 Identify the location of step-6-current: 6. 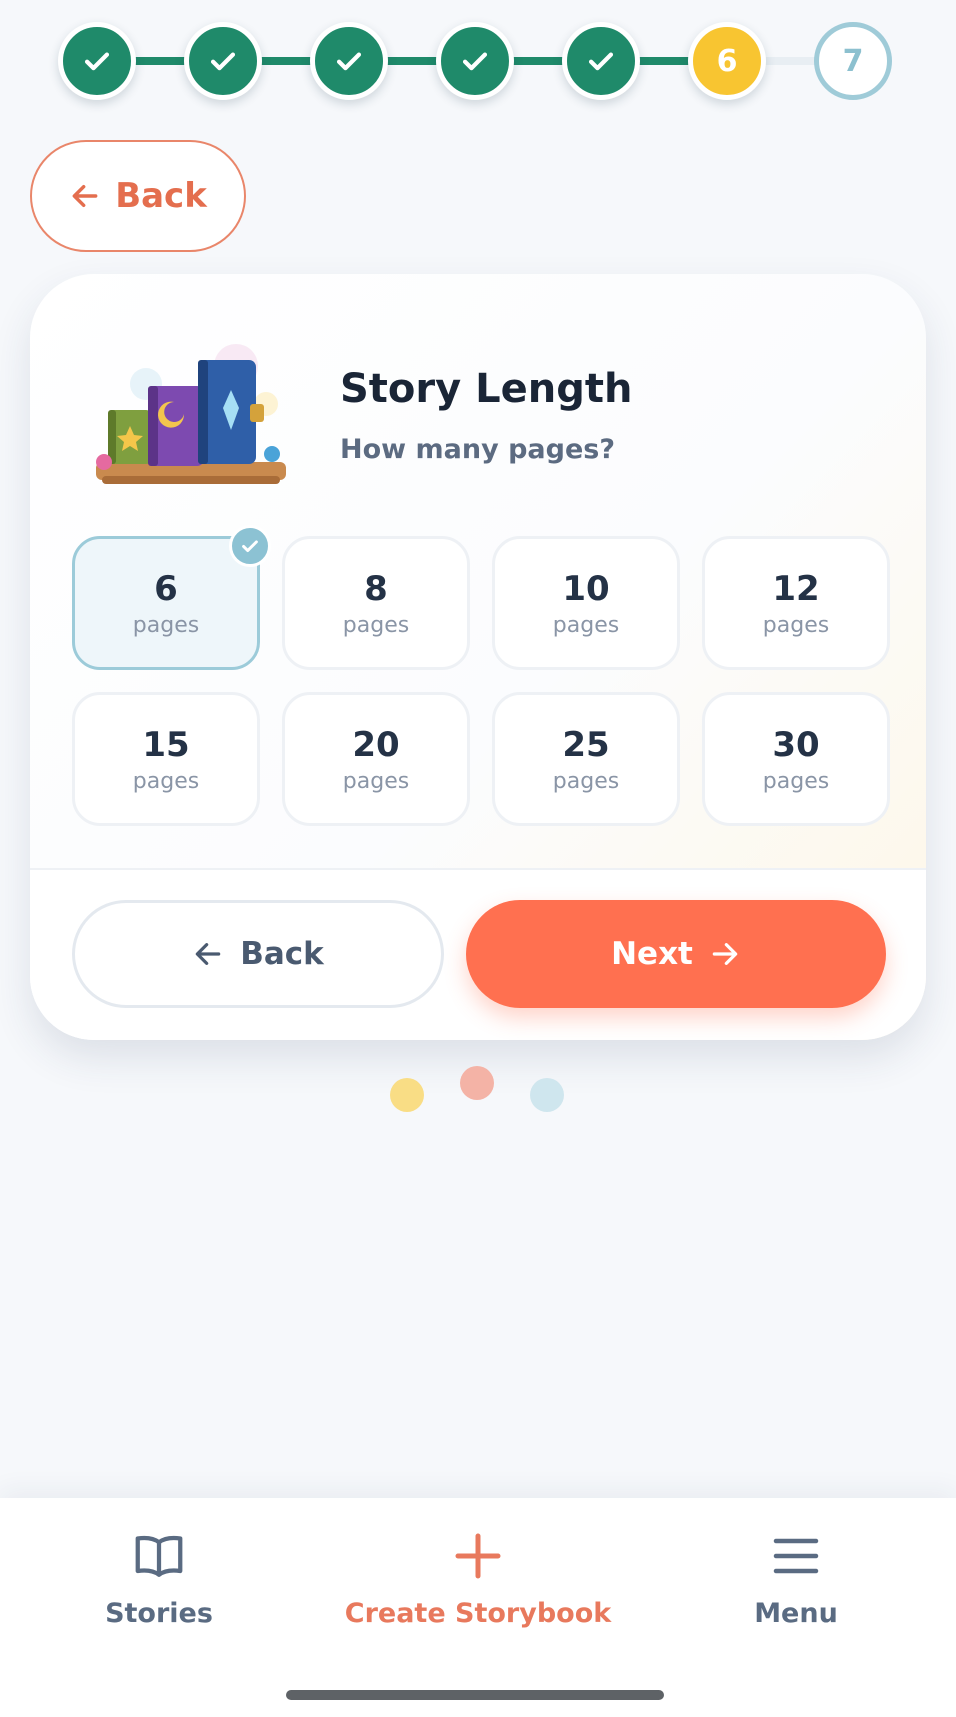
(727, 61).